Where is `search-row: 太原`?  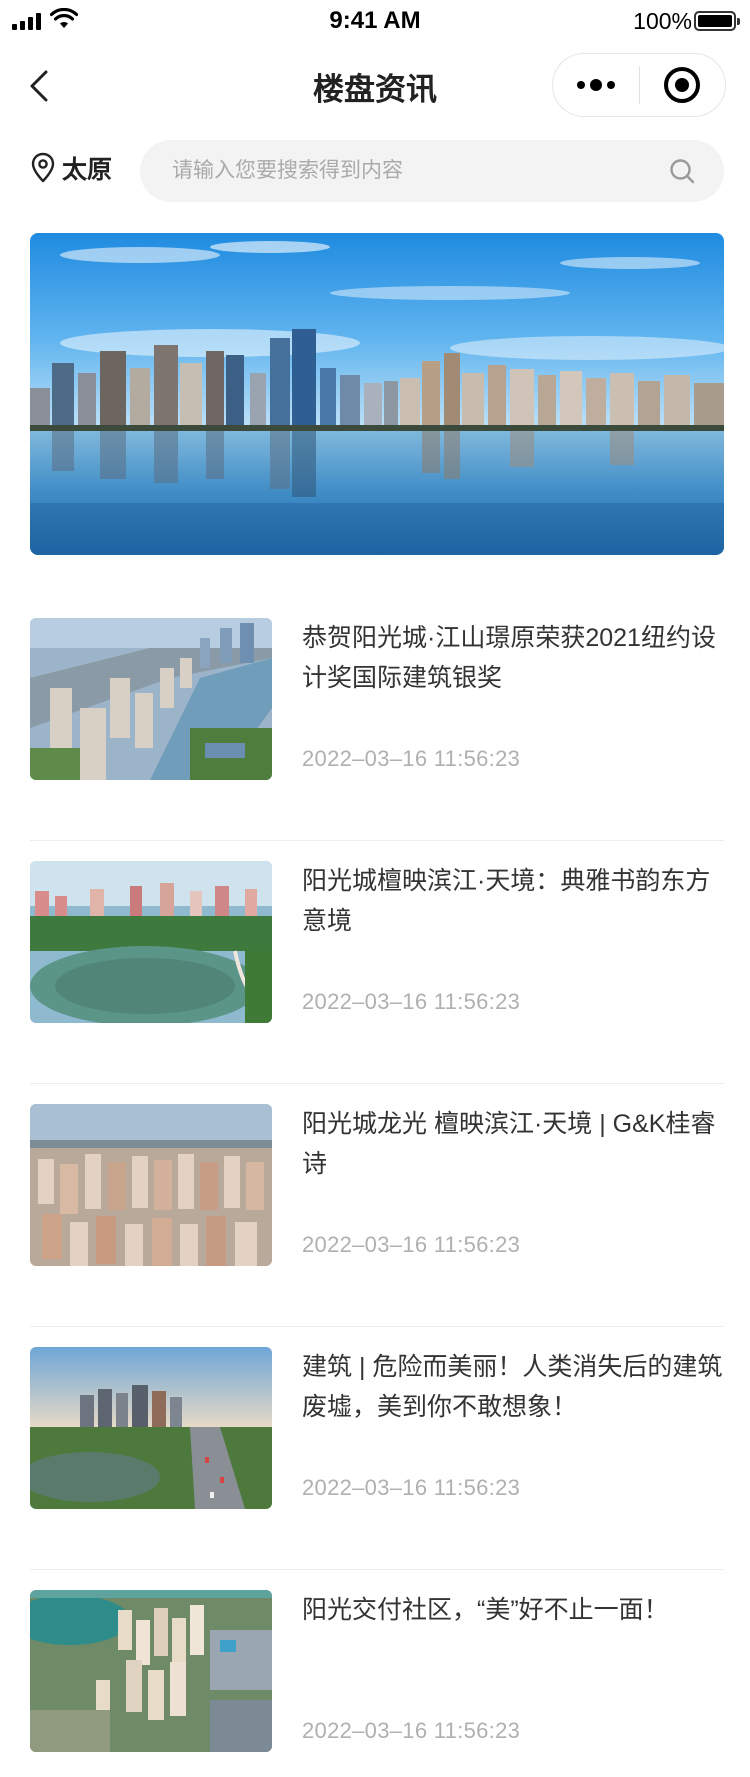 search-row: 太原 is located at coordinates (375, 171).